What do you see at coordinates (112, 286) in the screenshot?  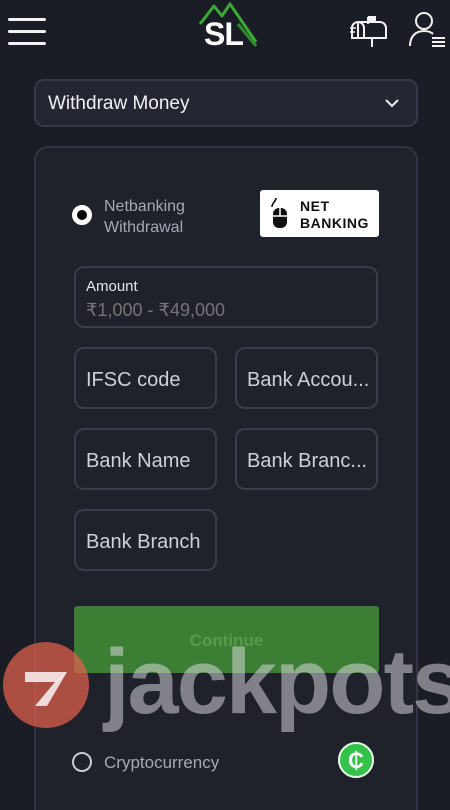 I see `amount-label: Amount` at bounding box center [112, 286].